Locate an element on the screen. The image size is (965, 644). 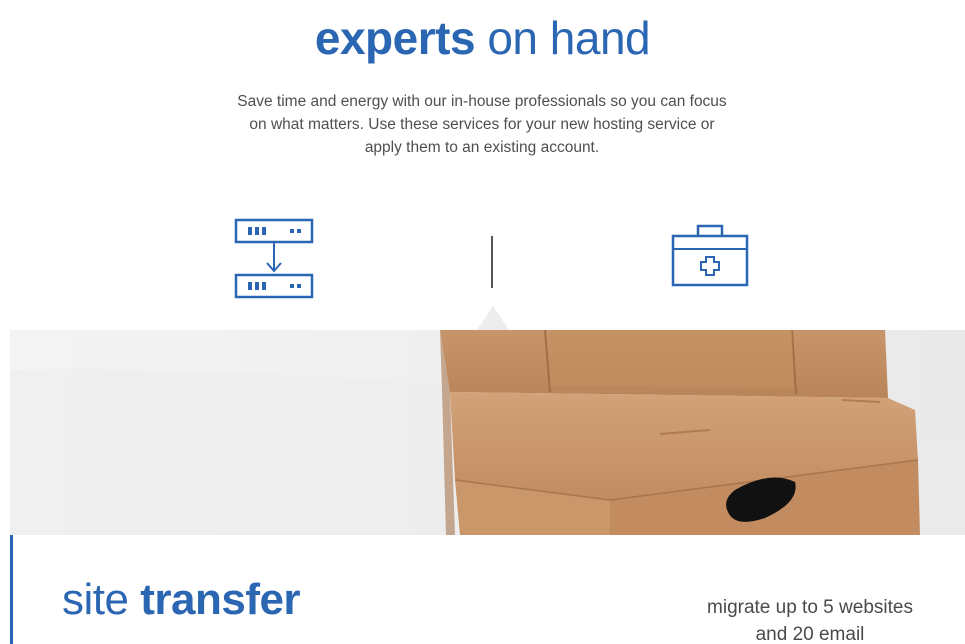
site-transfer-title: site transfer is located at coordinates (181, 600).